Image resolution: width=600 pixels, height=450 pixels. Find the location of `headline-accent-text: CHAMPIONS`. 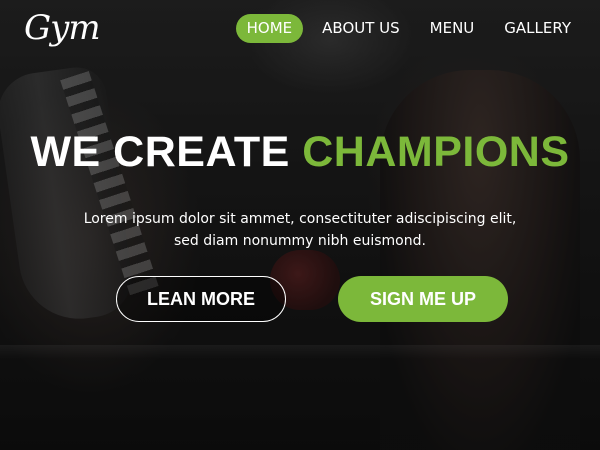

headline-accent-text: CHAMPIONS is located at coordinates (436, 152).